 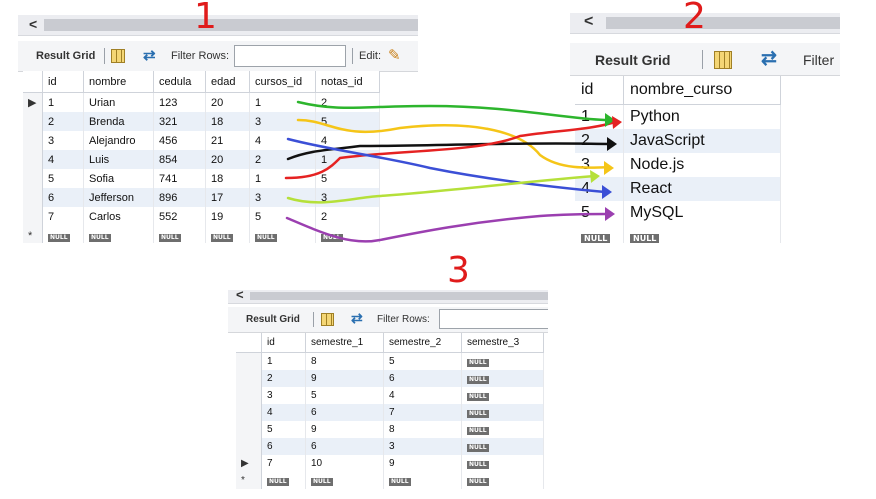 What do you see at coordinates (447, 227) in the screenshot?
I see `arrow-purple` at bounding box center [447, 227].